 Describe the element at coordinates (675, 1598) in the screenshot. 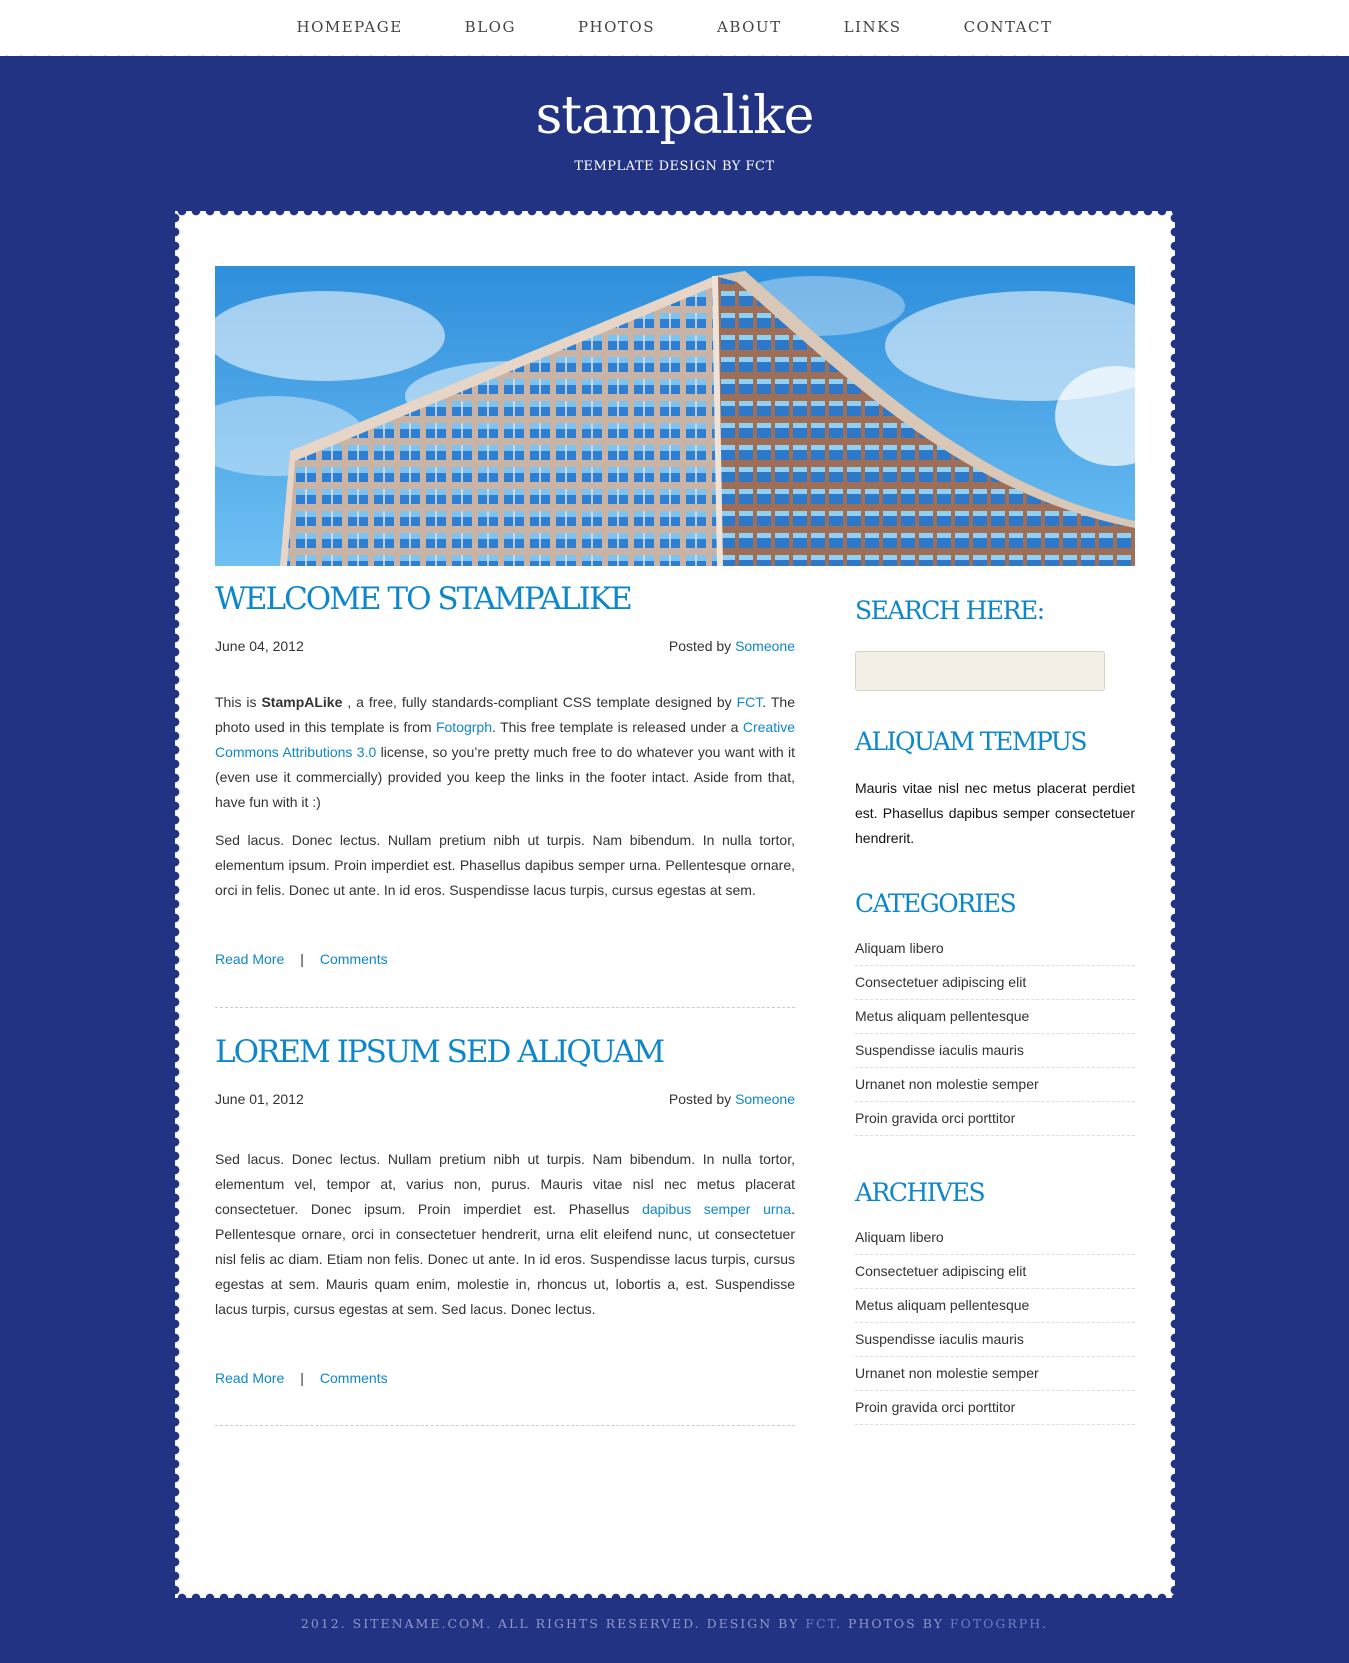

I see `stamp-edge-bottom` at that location.